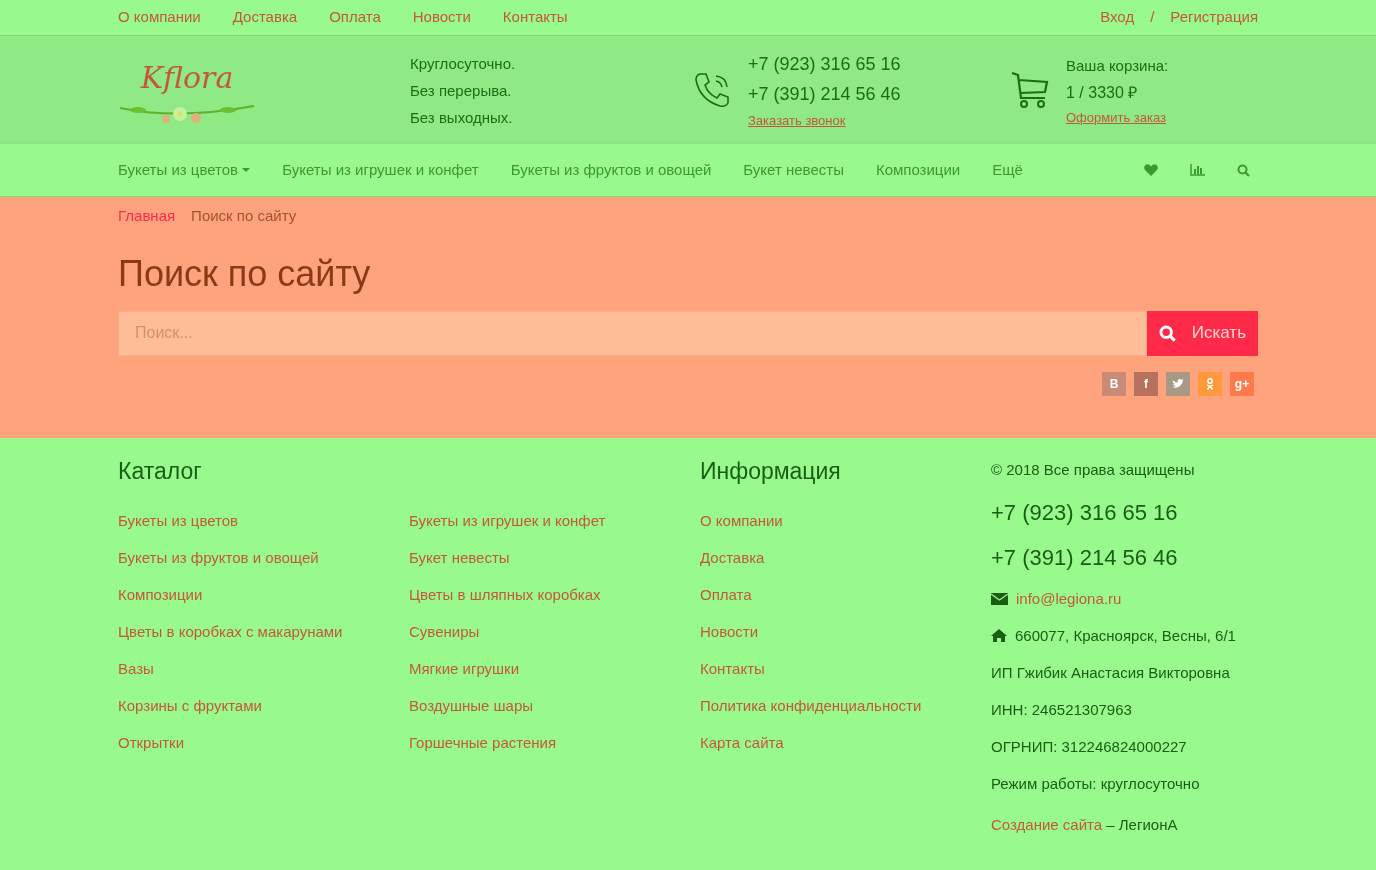 The width and height of the screenshot is (1376, 870). Describe the element at coordinates (833, 742) in the screenshot. I see `footer-info-link: Карта сайта` at that location.